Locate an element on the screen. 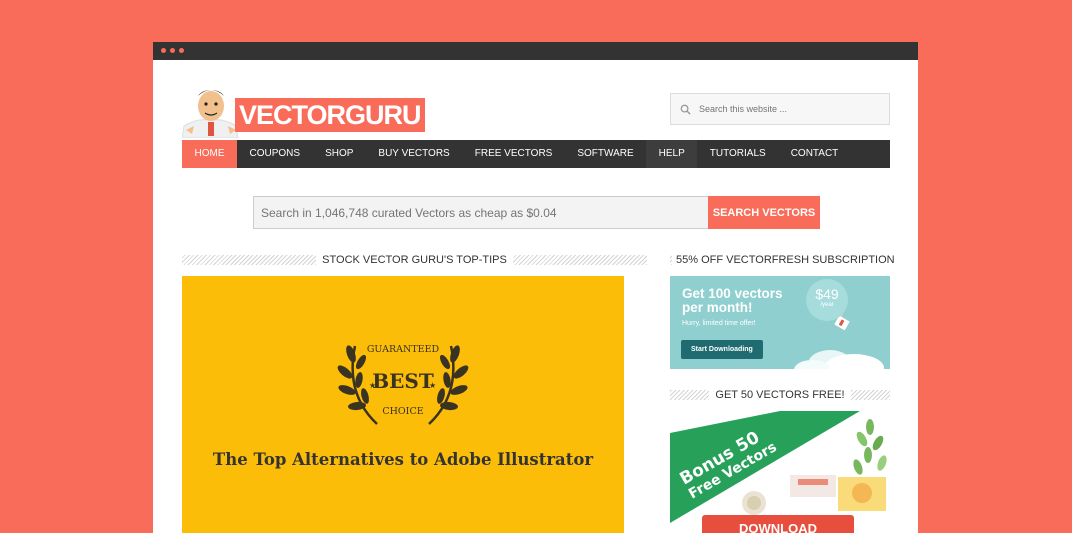 Image resolution: width=1072 pixels, height=533 pixels. sidebar-widget-title: GET 50 VECTORS FREE! is located at coordinates (780, 395).